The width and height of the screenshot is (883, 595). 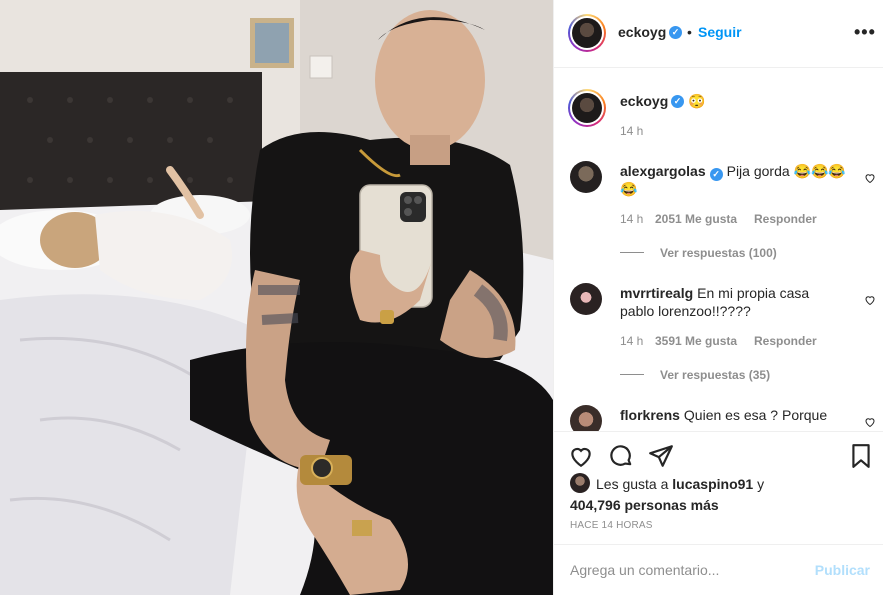 What do you see at coordinates (661, 456) in the screenshot?
I see `share-icon` at bounding box center [661, 456].